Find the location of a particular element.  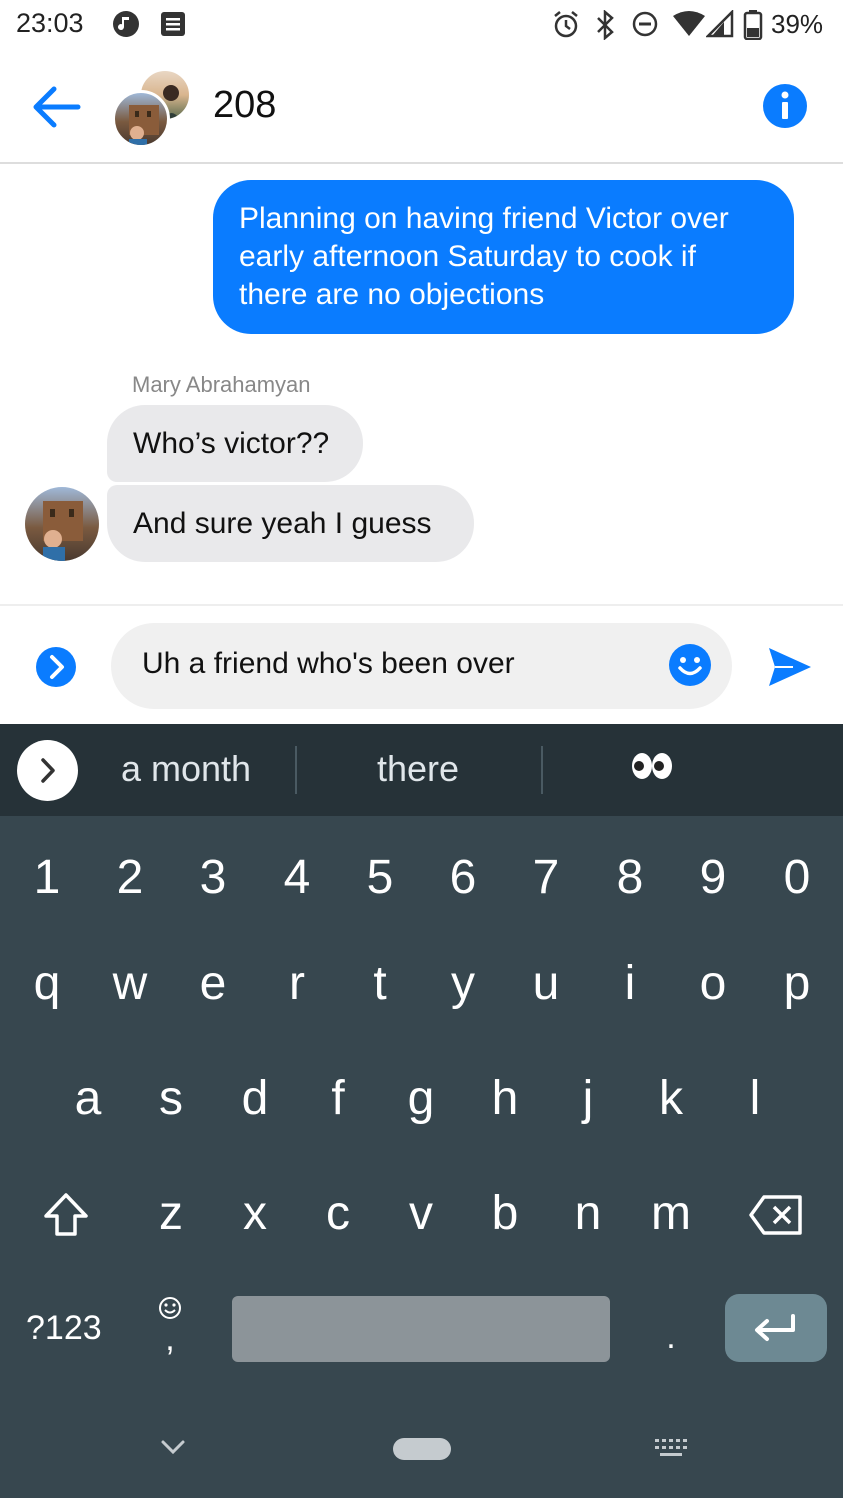

key-s: s is located at coordinates (171, 1099).